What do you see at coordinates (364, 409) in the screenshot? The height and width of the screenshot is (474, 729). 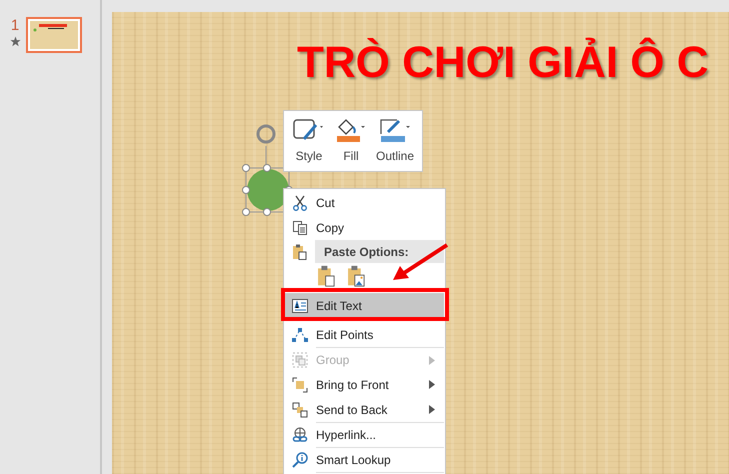 I see `menu-item: Send to Back` at bounding box center [364, 409].